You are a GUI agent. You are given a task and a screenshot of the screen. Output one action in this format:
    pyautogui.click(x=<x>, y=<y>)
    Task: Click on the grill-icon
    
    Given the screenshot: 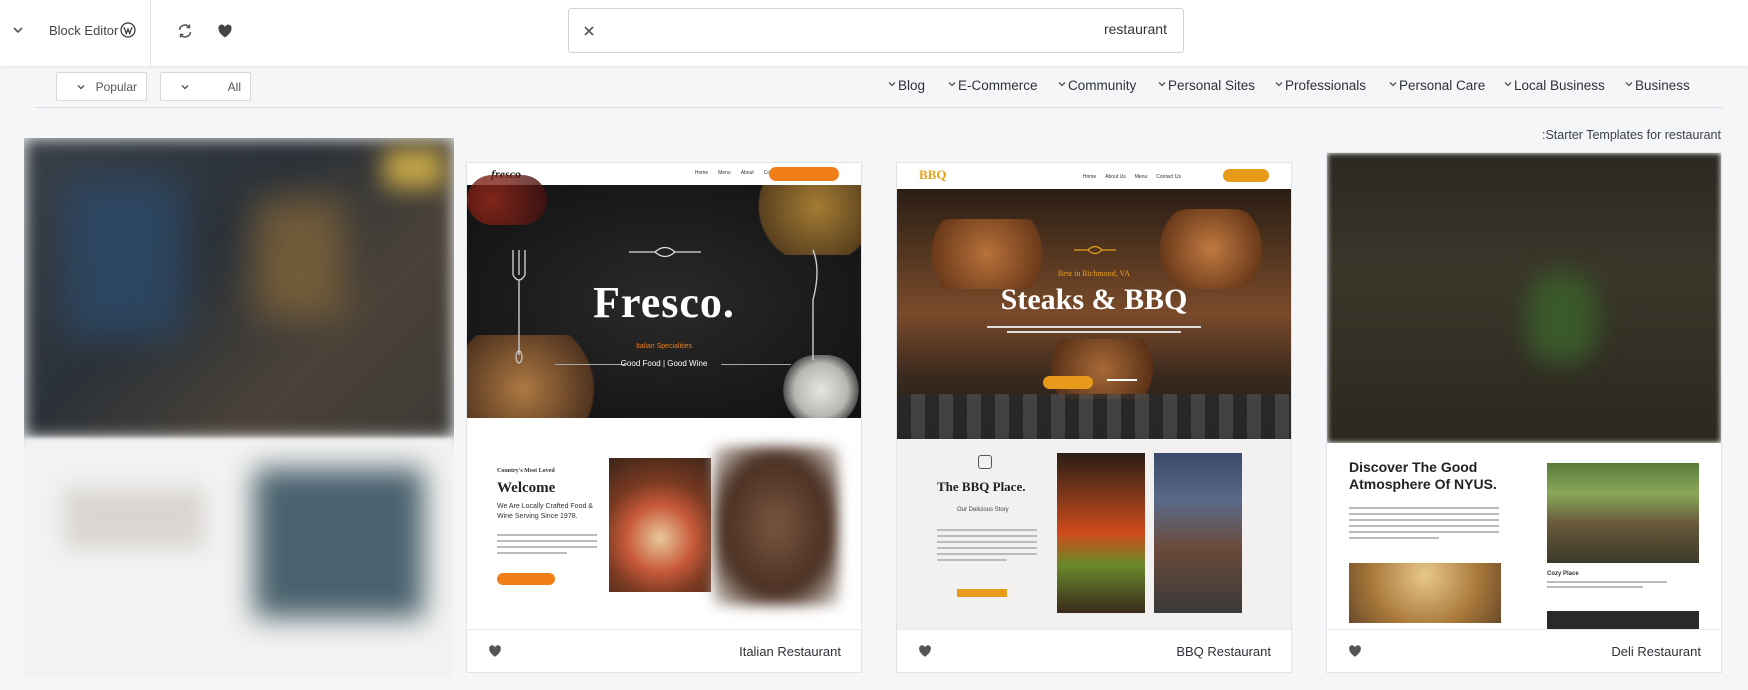 What is the action you would take?
    pyautogui.click(x=985, y=462)
    